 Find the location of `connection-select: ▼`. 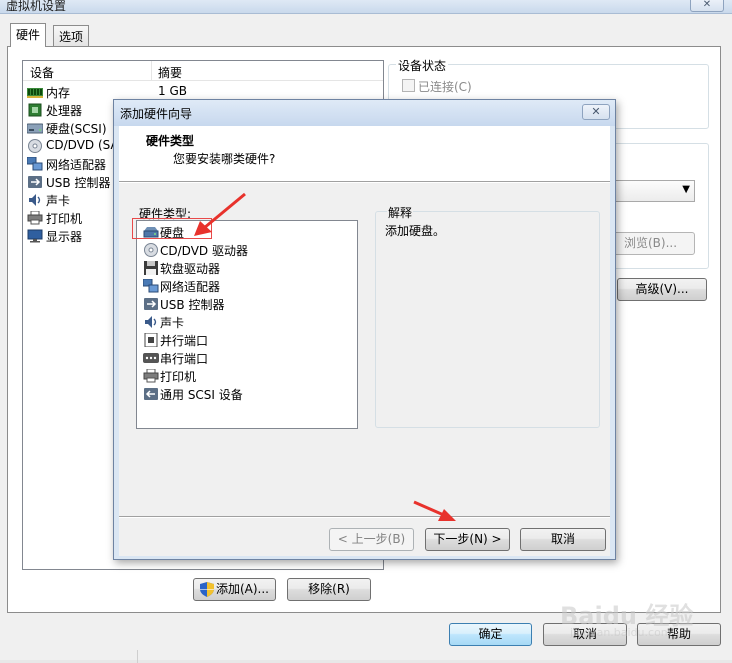

connection-select: ▼ is located at coordinates (653, 191).